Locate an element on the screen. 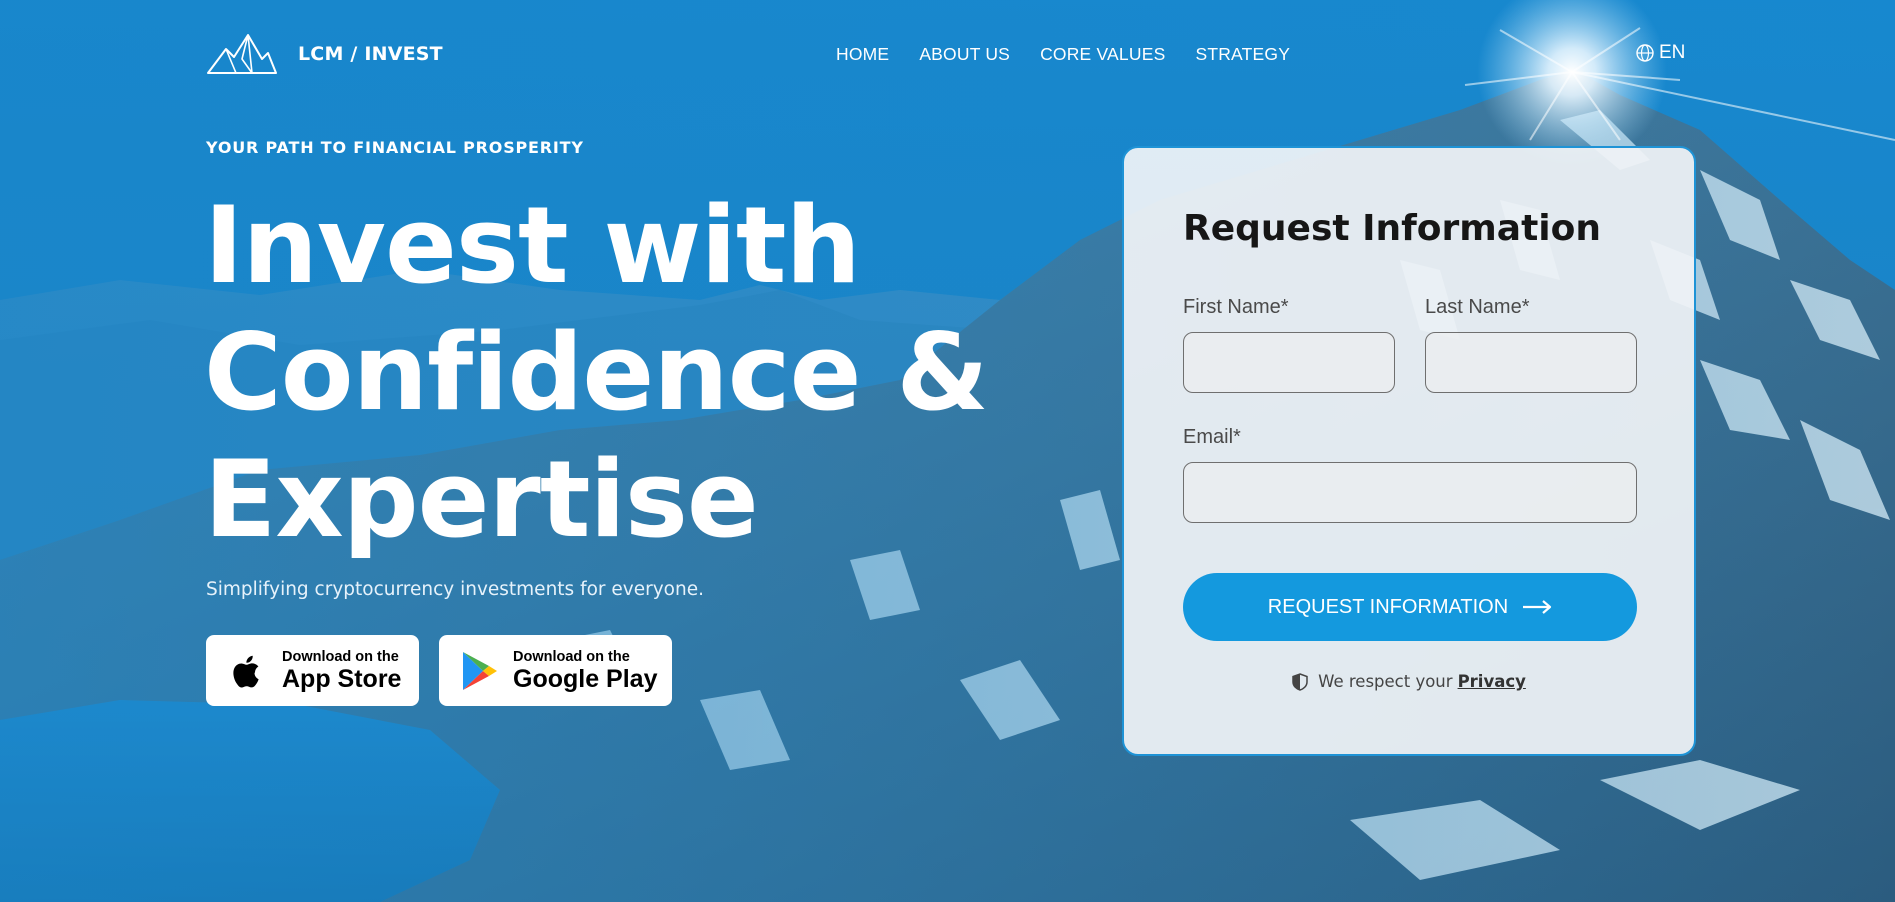 Image resolution: width=1895 pixels, height=902 pixels. privacy-note: We respect your Privacy is located at coordinates (1409, 681).